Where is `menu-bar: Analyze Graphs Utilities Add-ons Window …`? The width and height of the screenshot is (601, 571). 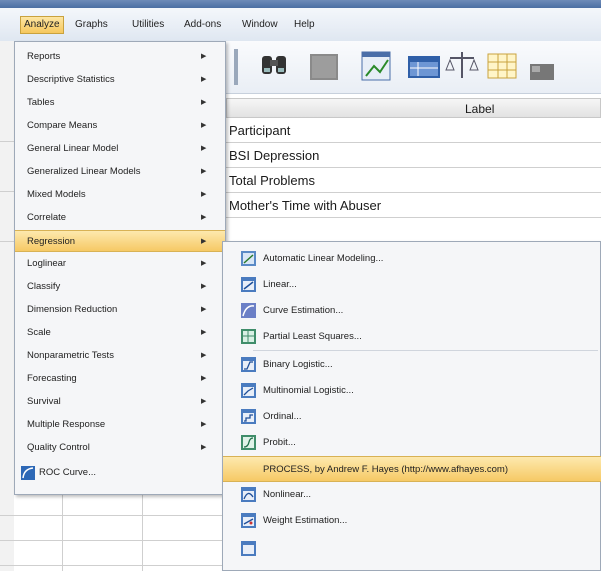 menu-bar: Analyze Graphs Utilities Add-ons Window … is located at coordinates (300, 25).